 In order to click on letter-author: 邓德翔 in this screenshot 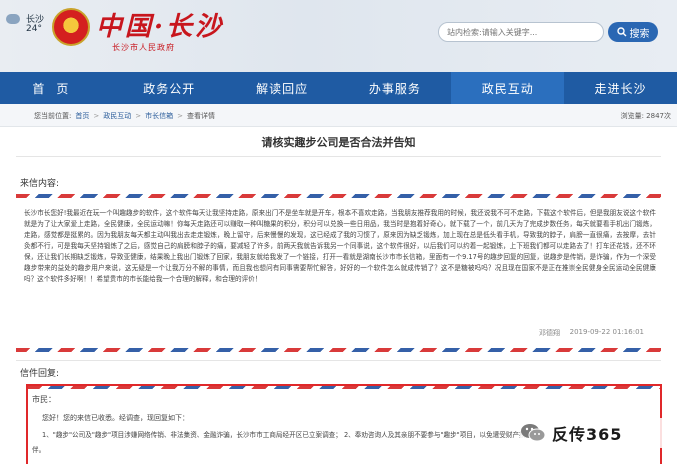, I will do `click(549, 333)`.